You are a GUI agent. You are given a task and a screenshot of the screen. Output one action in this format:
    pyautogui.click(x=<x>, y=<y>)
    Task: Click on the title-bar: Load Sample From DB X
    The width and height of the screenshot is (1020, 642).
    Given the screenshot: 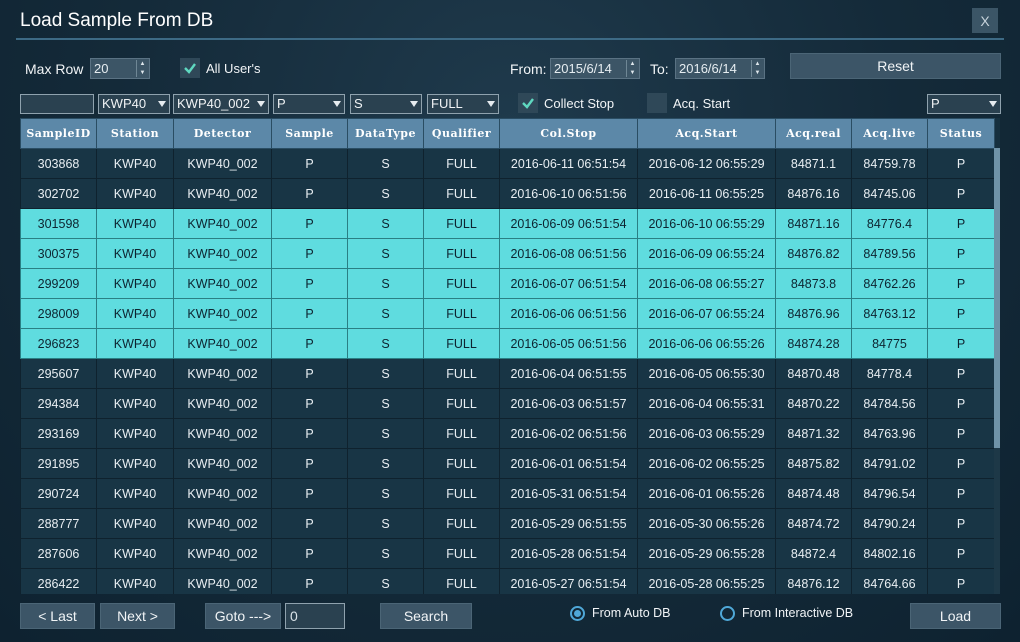 What is the action you would take?
    pyautogui.click(x=510, y=20)
    